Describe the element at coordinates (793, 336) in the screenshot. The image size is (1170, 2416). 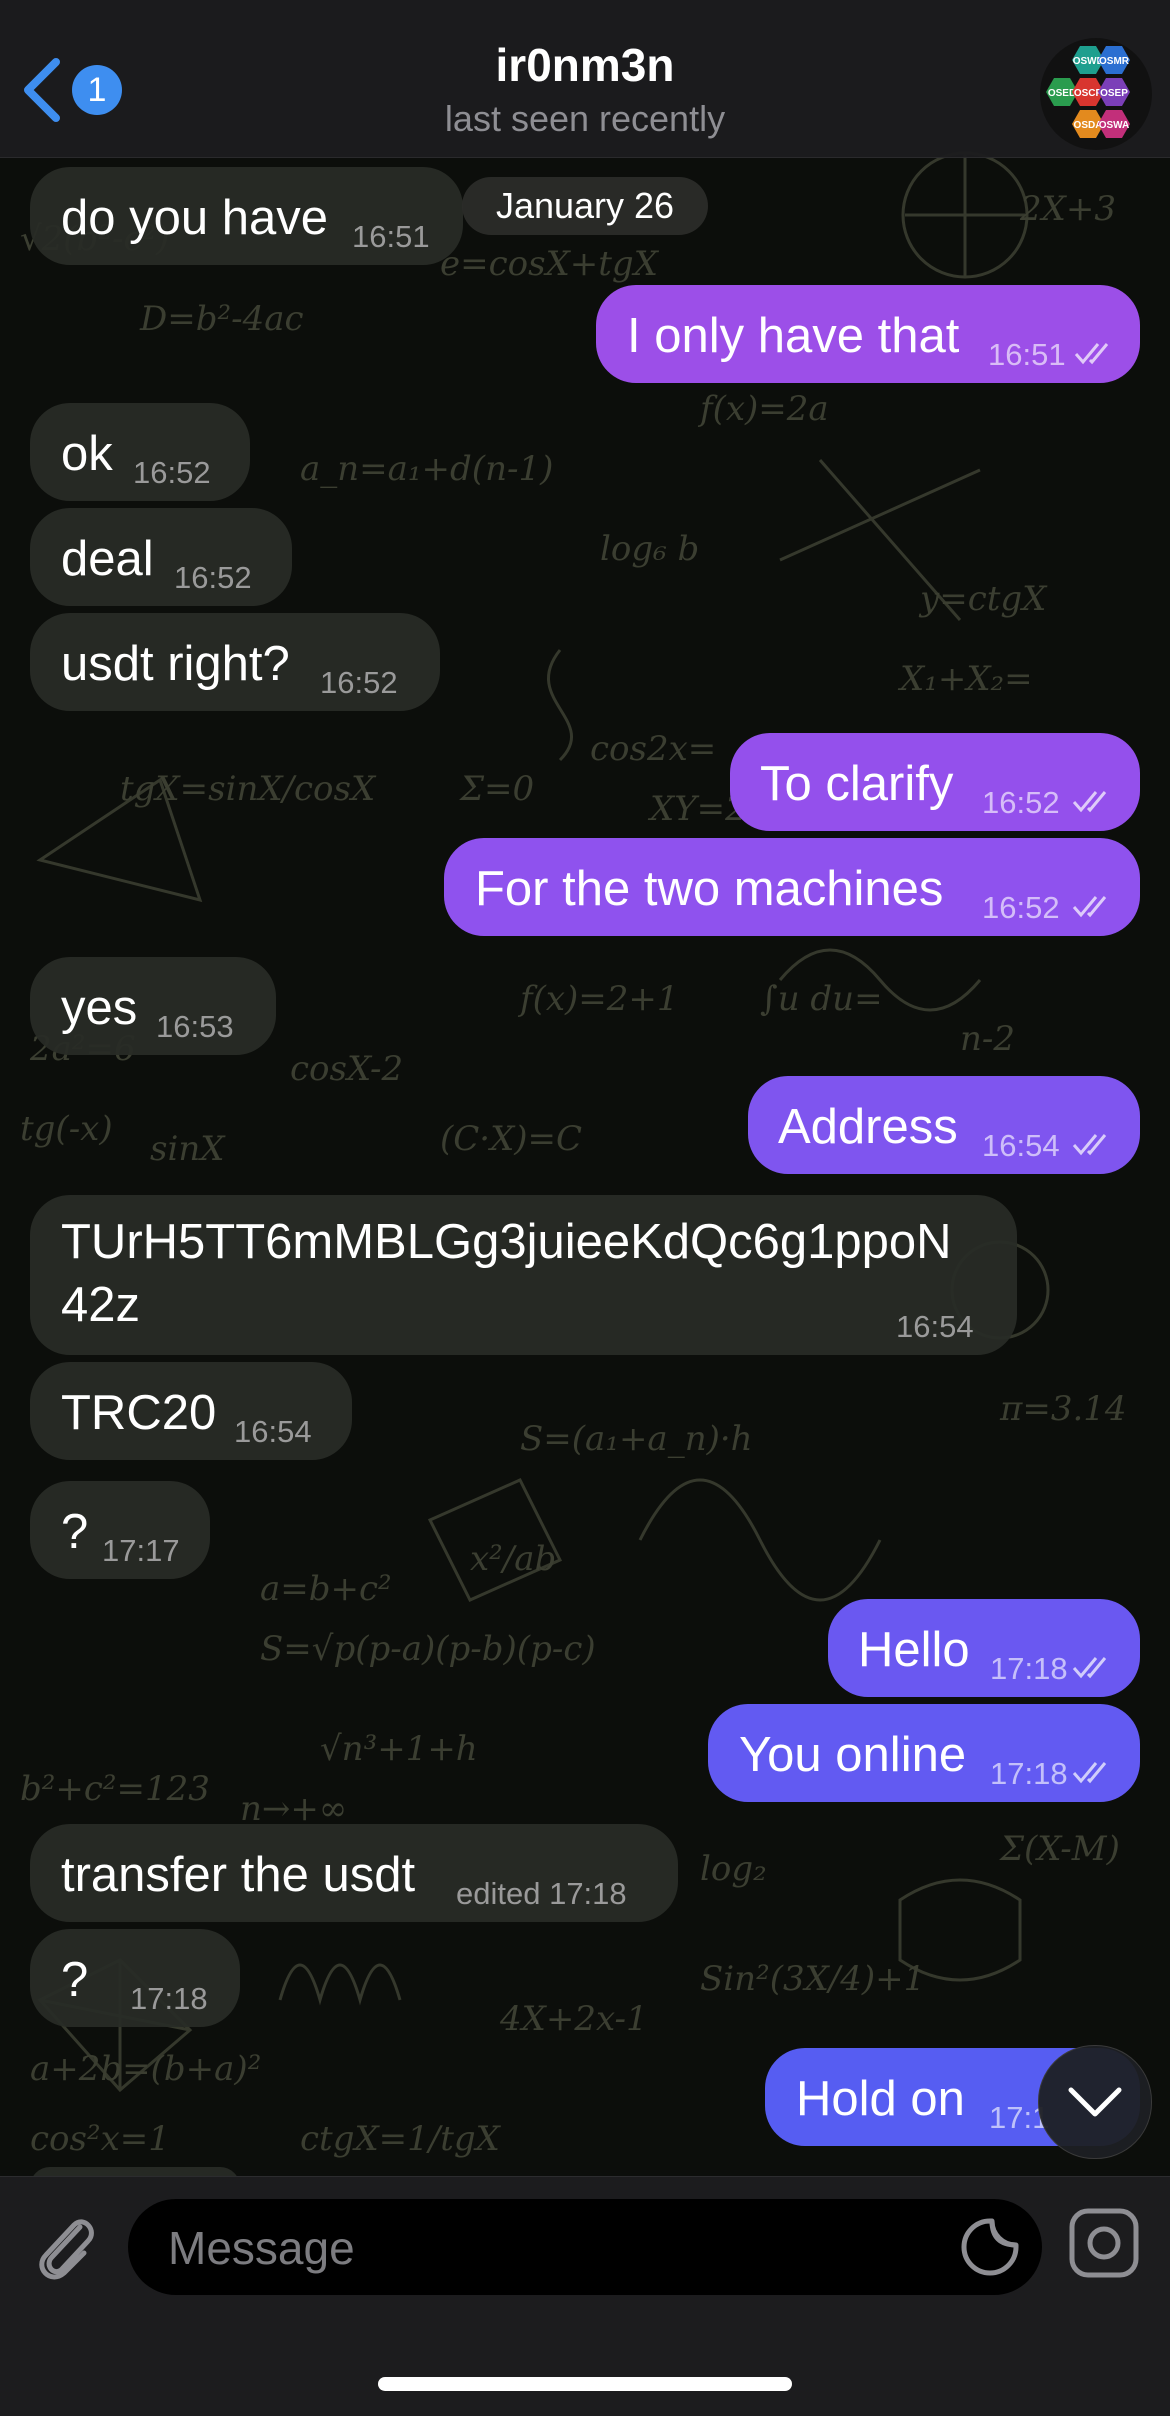
I see `message-text: I only have that` at that location.